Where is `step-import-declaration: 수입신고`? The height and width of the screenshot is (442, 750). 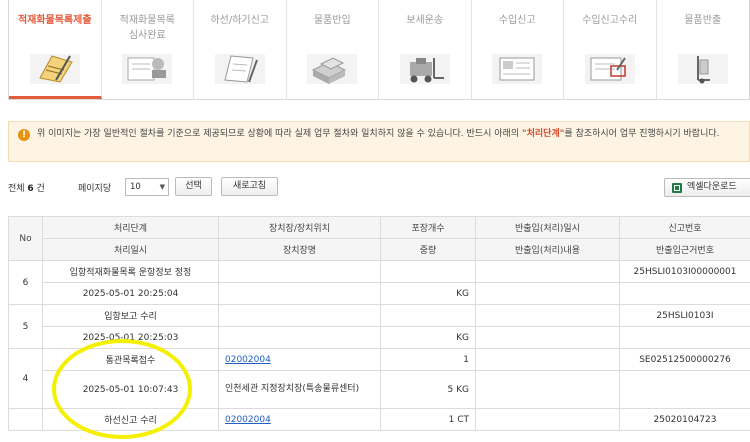
step-import-declaration: 수입신고 is located at coordinates (518, 49).